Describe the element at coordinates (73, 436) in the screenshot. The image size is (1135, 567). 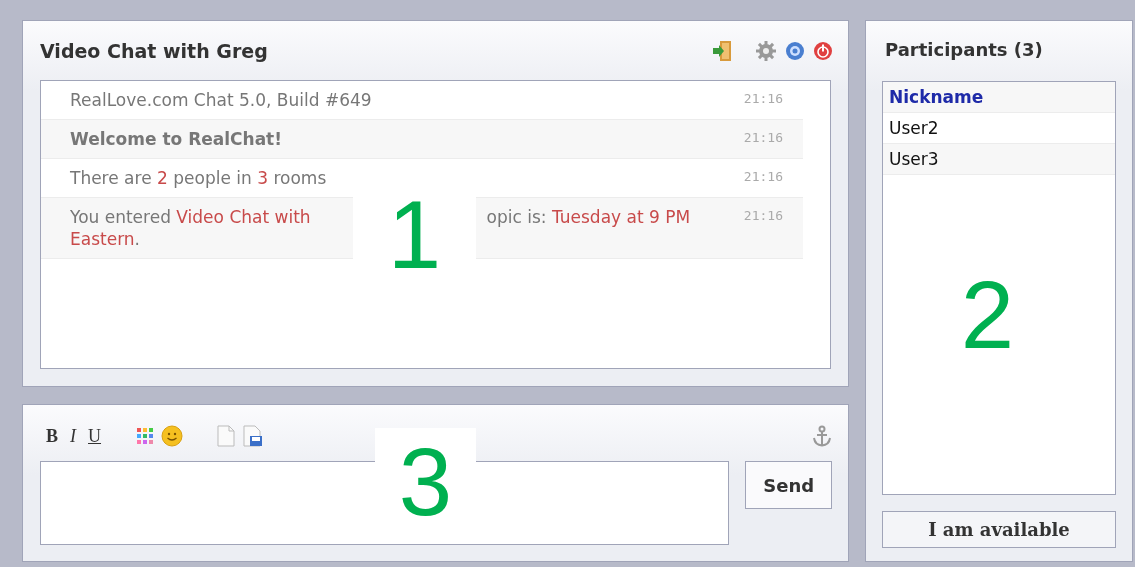
I see `format-button: I` at that location.